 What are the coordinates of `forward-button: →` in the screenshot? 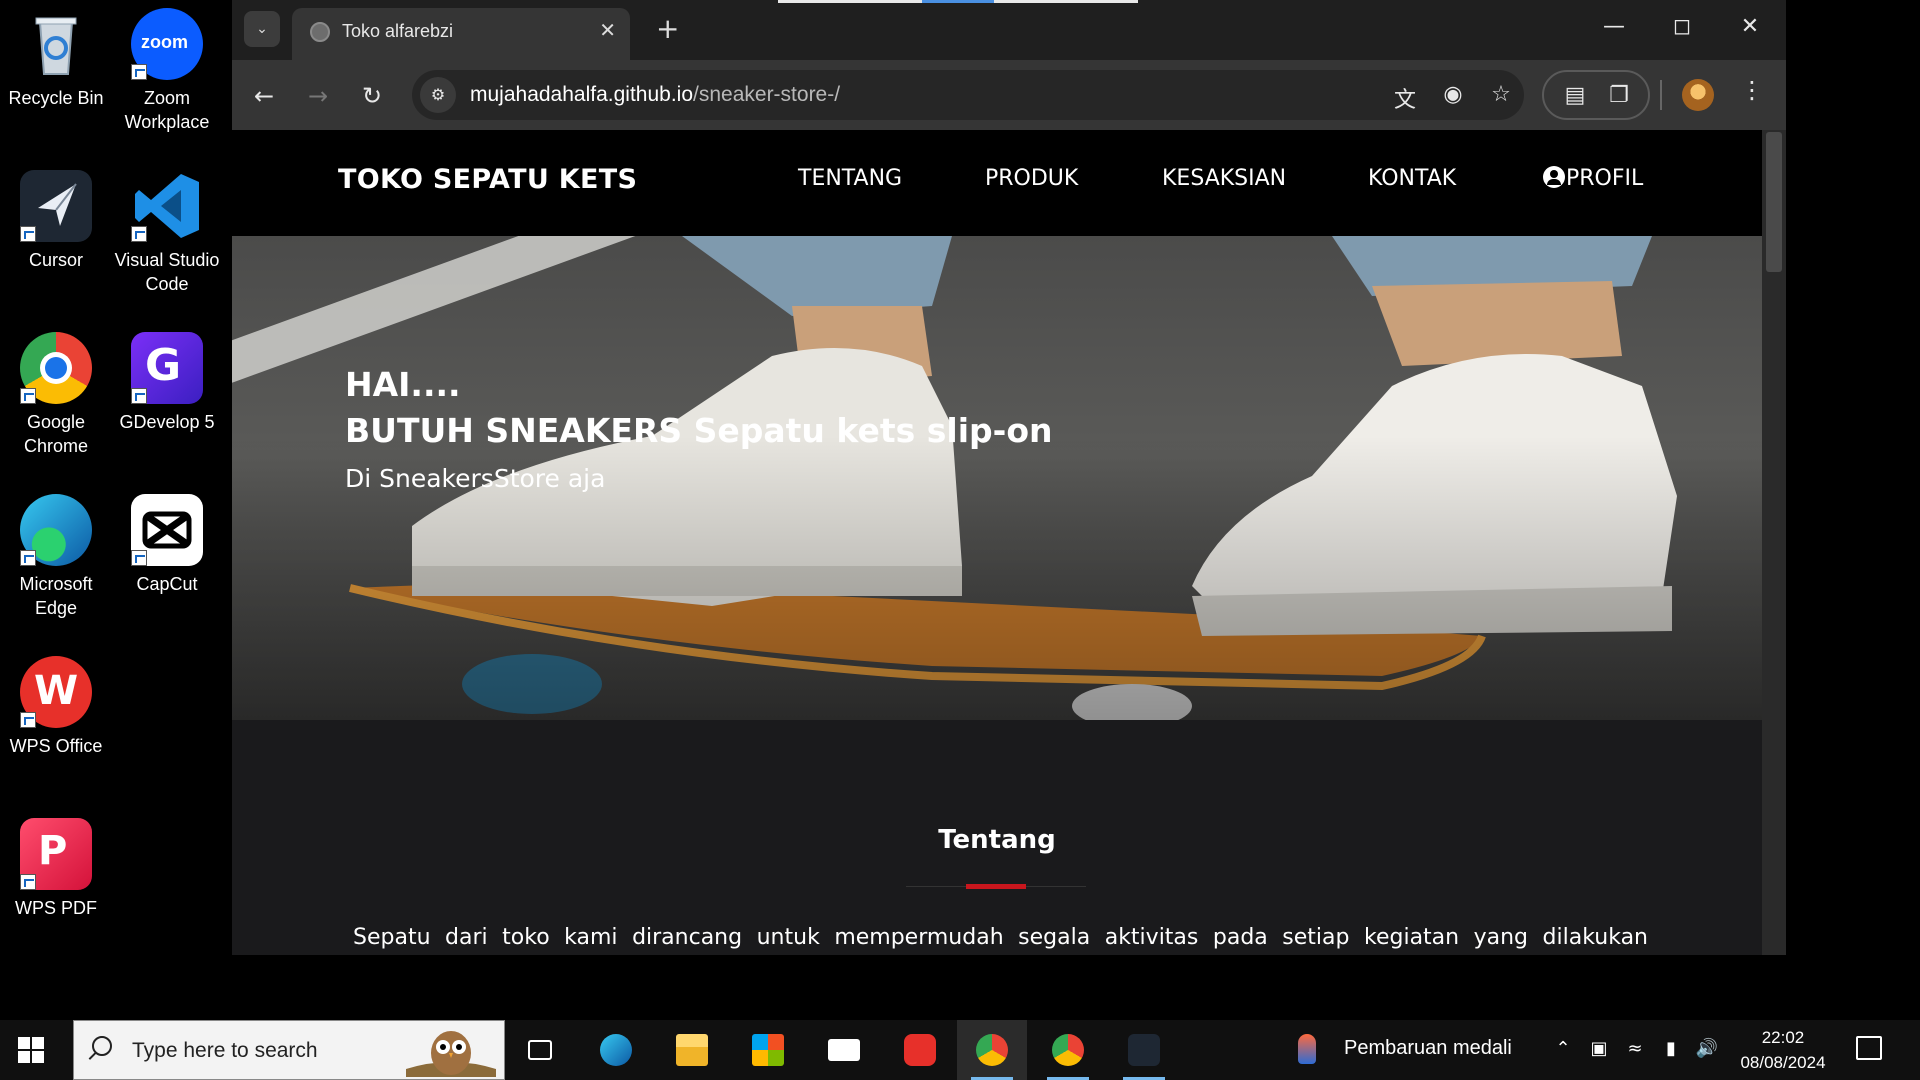 It's located at (318, 96).